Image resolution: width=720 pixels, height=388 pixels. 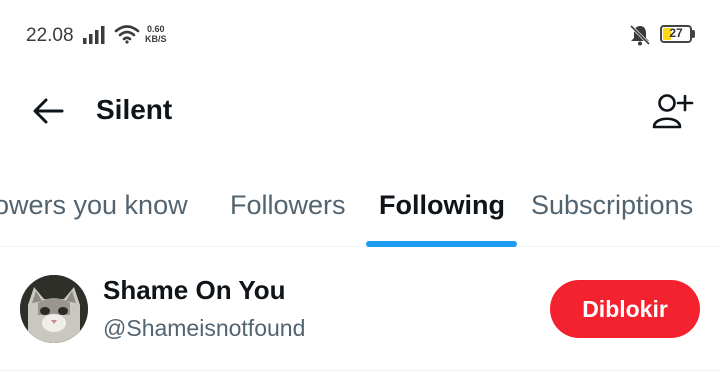 What do you see at coordinates (156, 39) in the screenshot?
I see `speed-unit: KB/S` at bounding box center [156, 39].